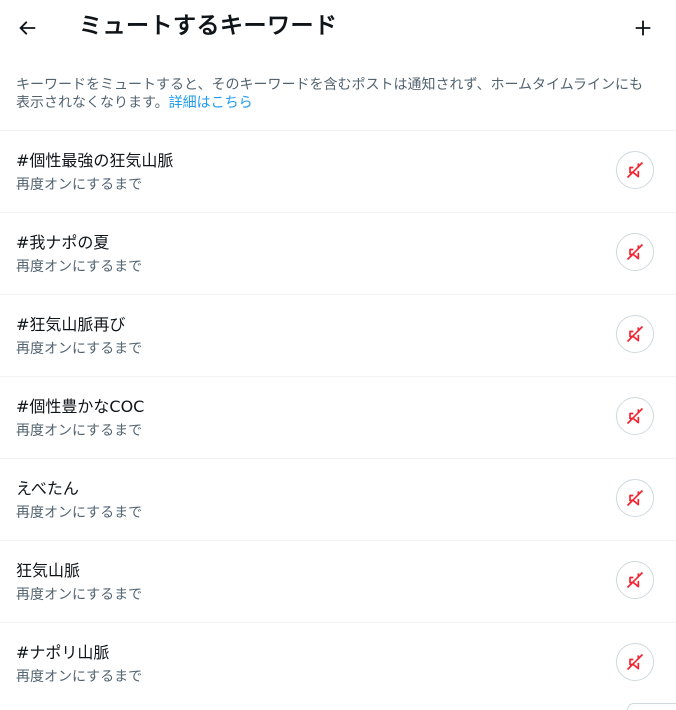 The width and height of the screenshot is (676, 710). I want to click on arrow-left-icon, so click(27, 28).